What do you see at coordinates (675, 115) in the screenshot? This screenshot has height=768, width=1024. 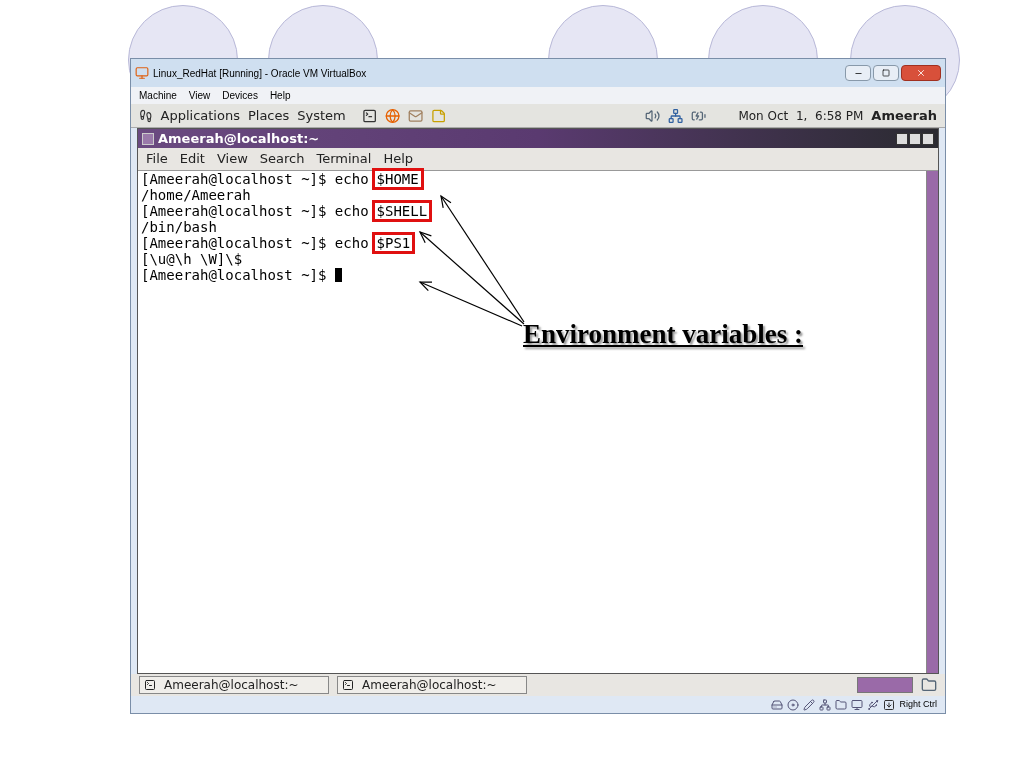 I see `network-icon` at bounding box center [675, 115].